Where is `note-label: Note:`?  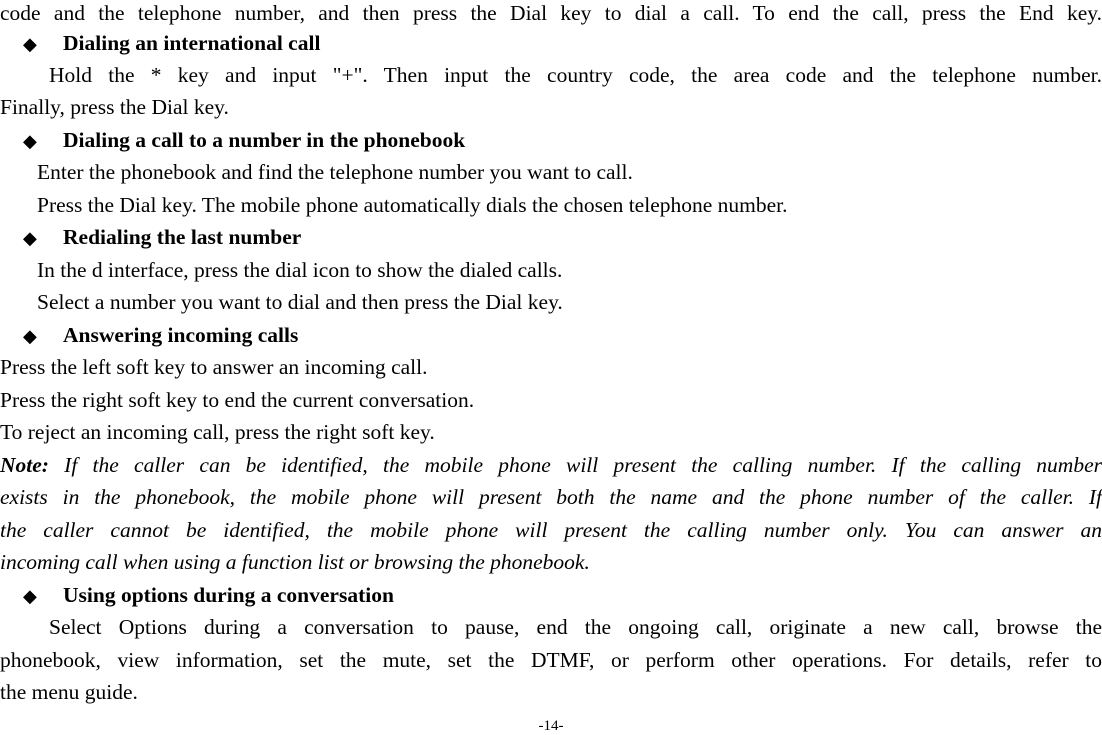 note-label: Note: is located at coordinates (24, 465).